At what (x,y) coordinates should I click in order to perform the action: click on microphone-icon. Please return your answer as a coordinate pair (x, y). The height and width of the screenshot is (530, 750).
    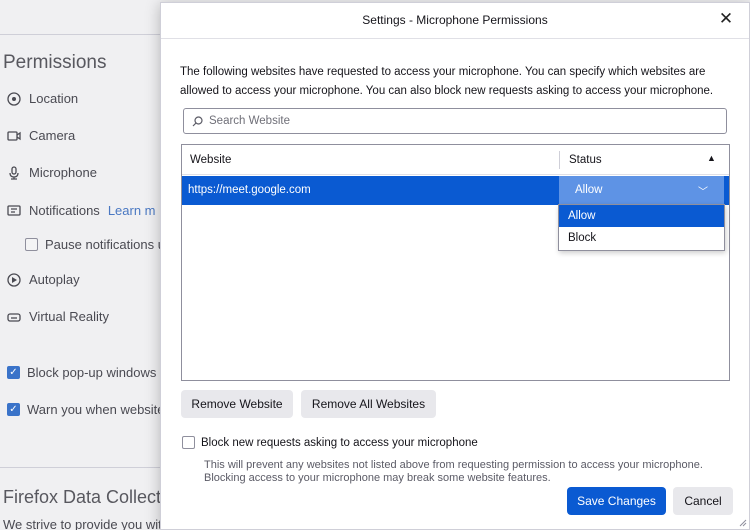
    Looking at the image, I should click on (14, 172).